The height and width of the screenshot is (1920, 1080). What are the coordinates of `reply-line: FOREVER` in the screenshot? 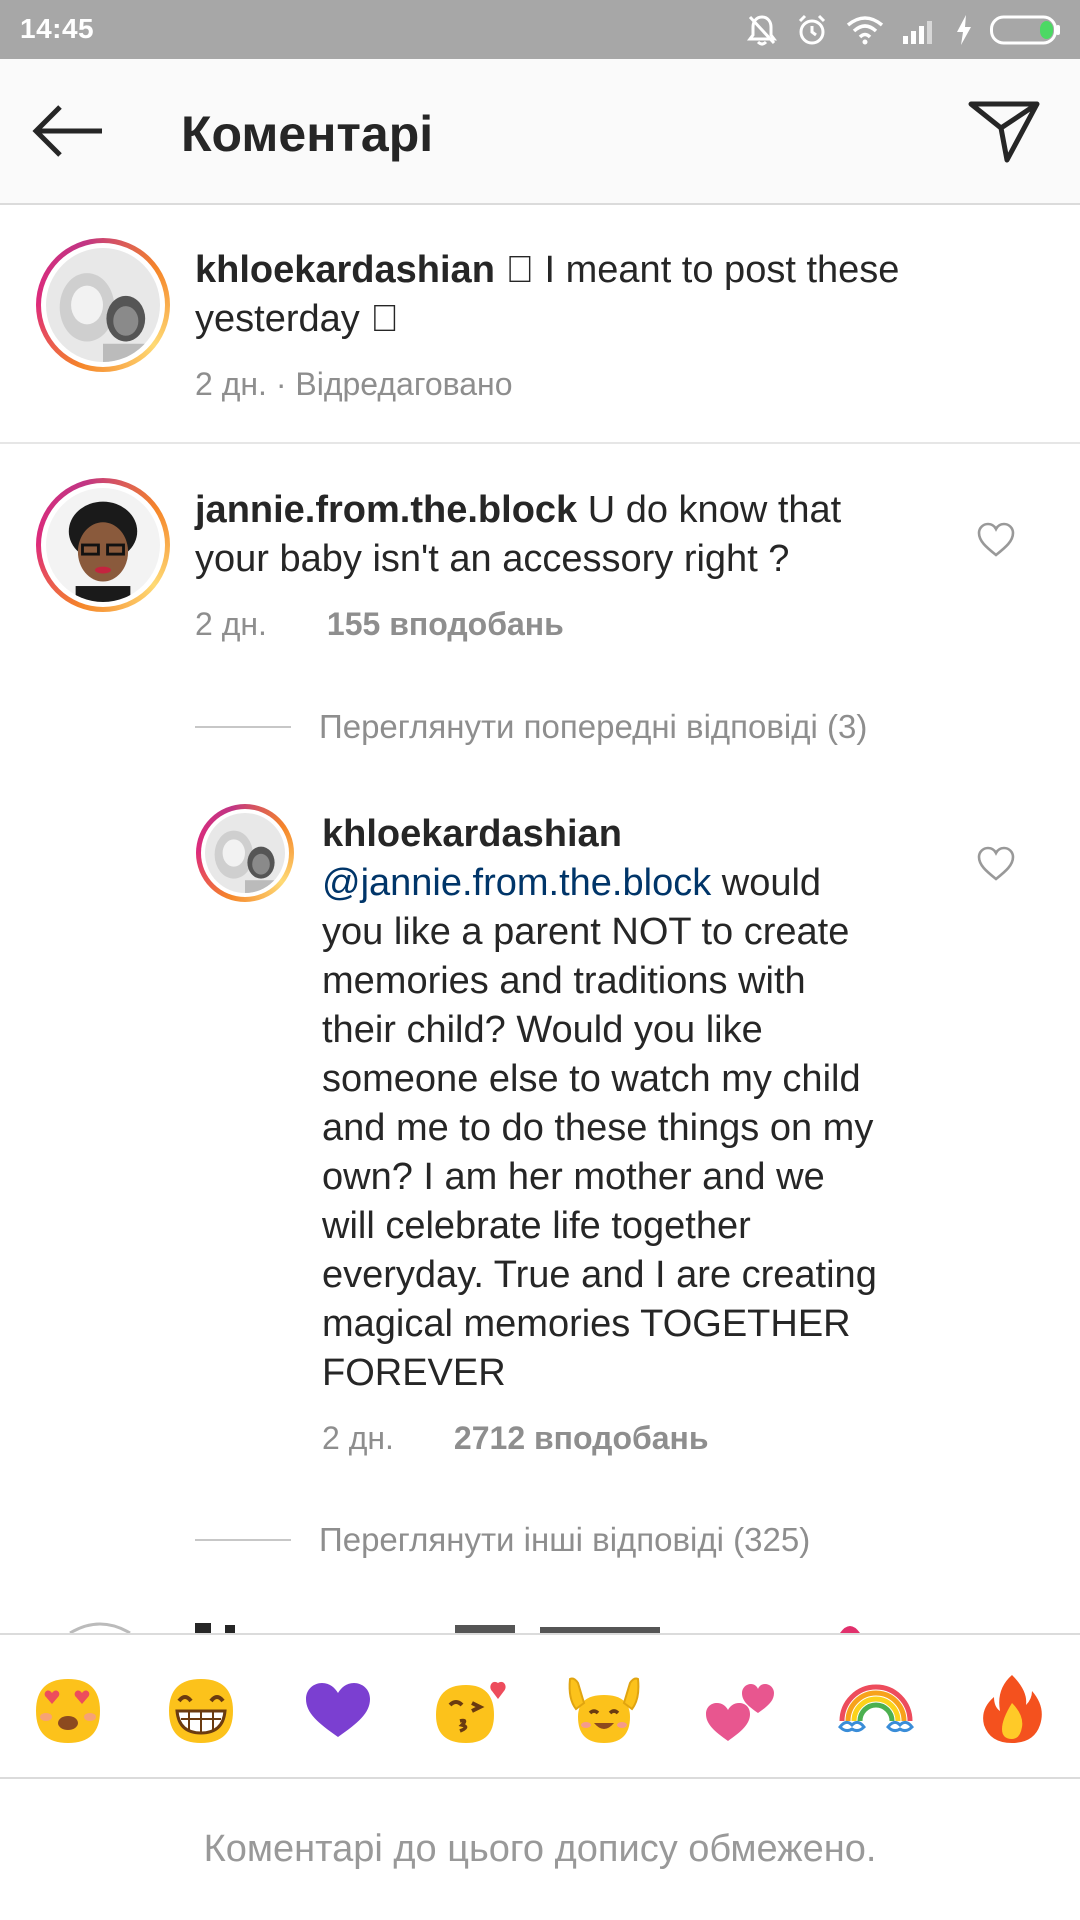 It's located at (414, 1373).